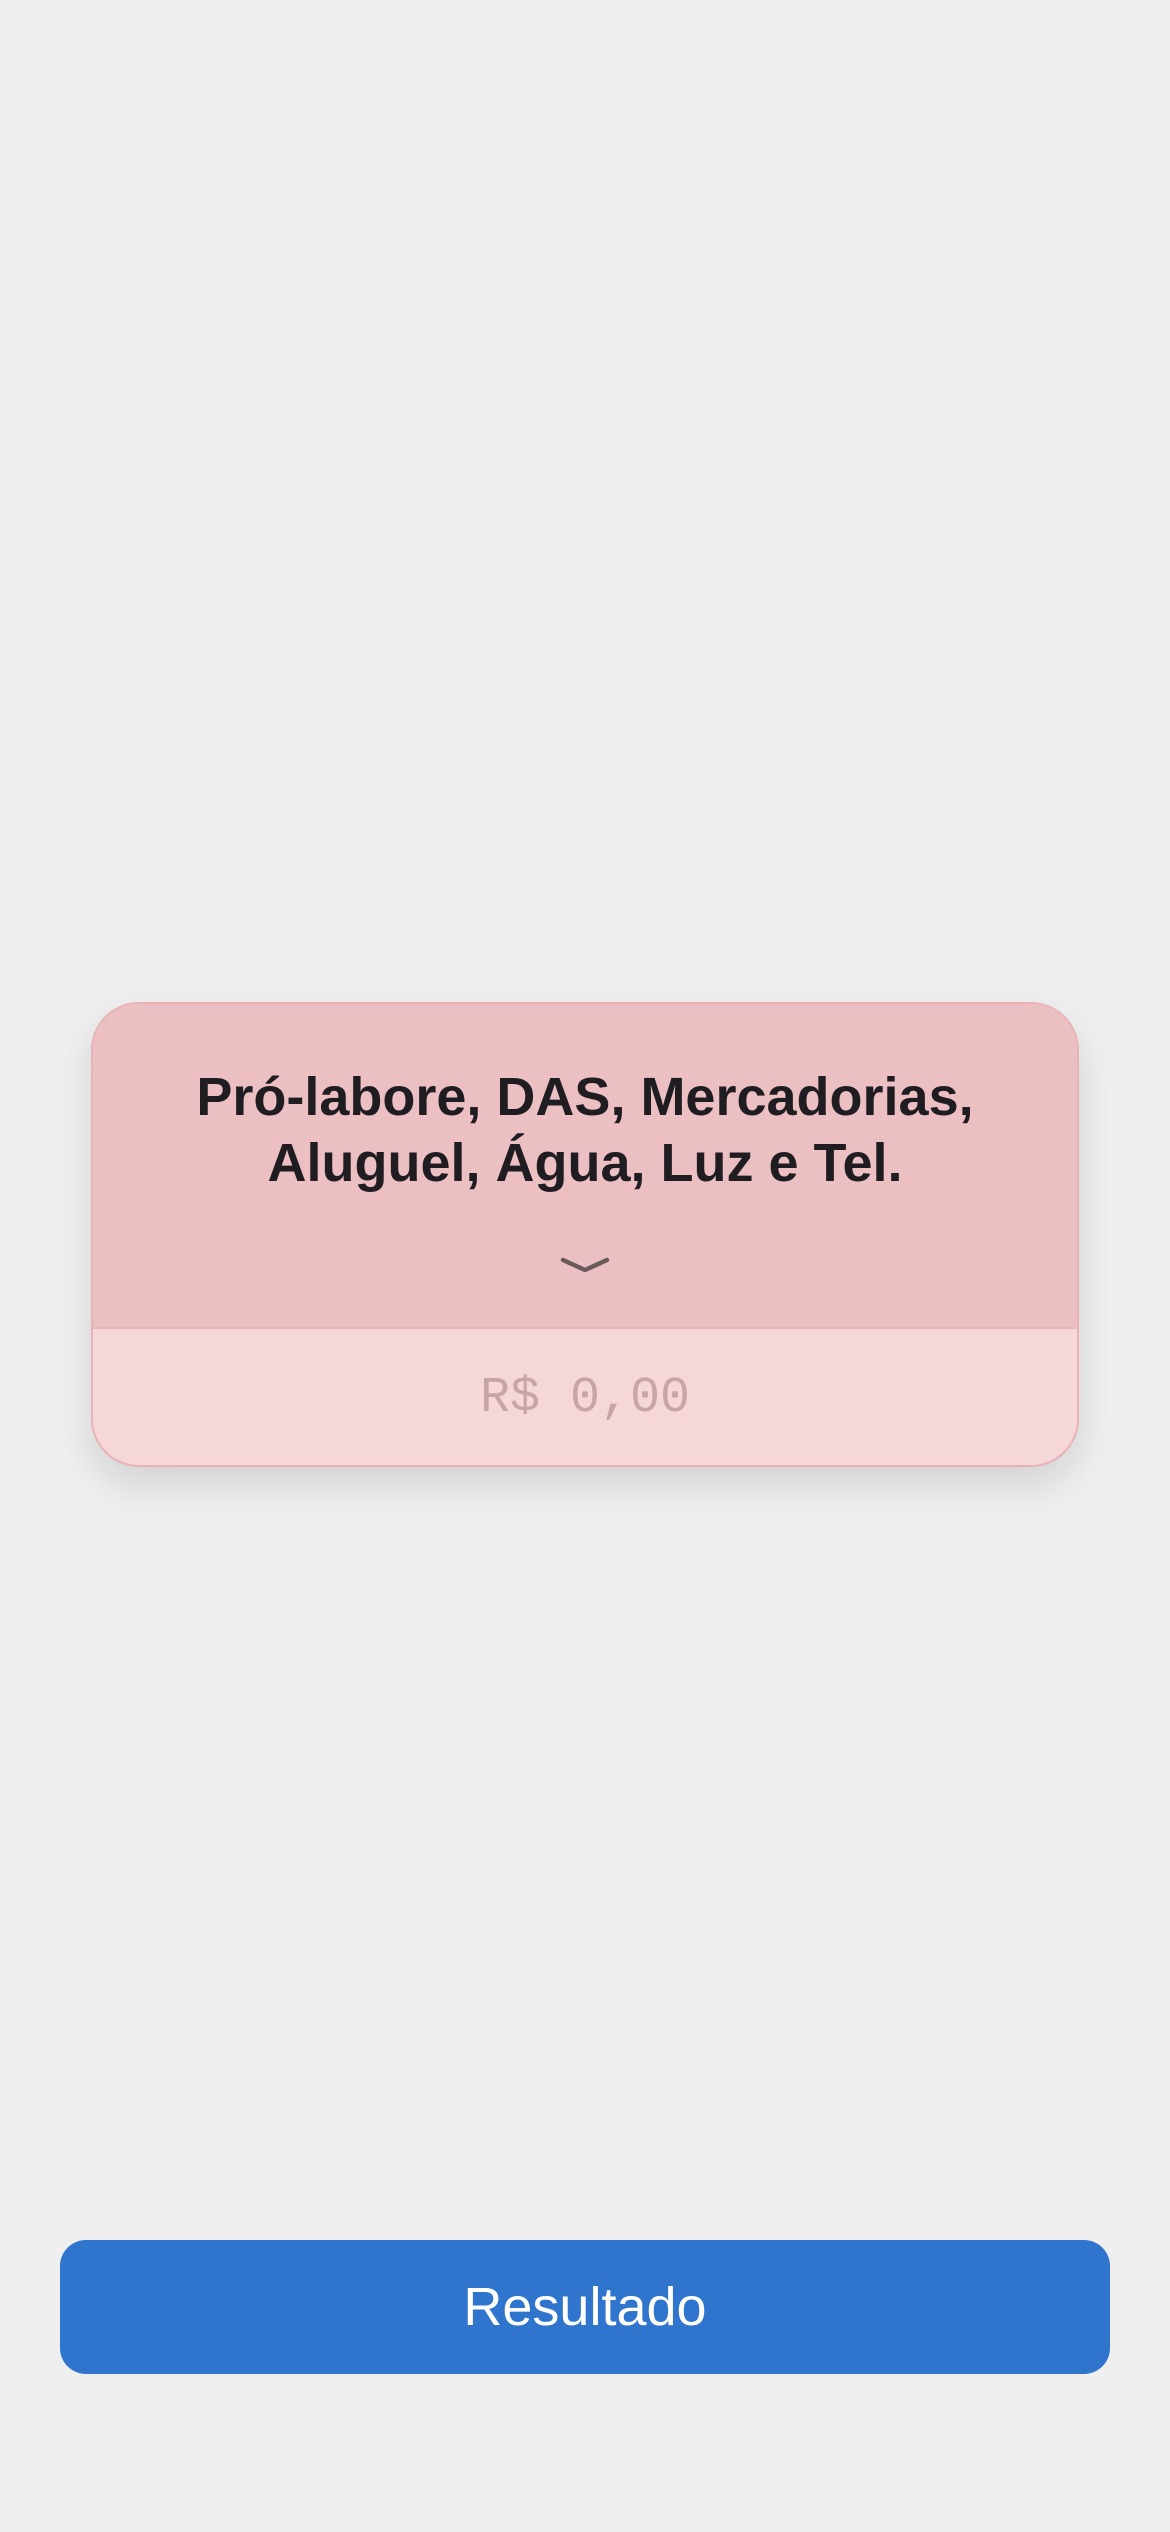 The height and width of the screenshot is (2532, 1170). Describe the element at coordinates (585, 1397) in the screenshot. I see `amount-input` at that location.